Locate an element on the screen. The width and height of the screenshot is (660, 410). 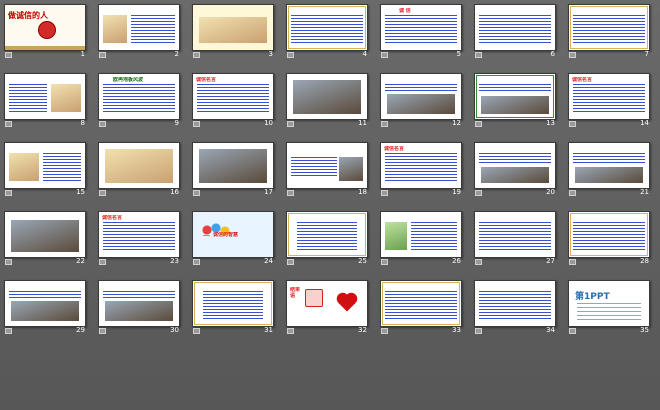
slide-number: 5 is located at coordinates (458, 54).